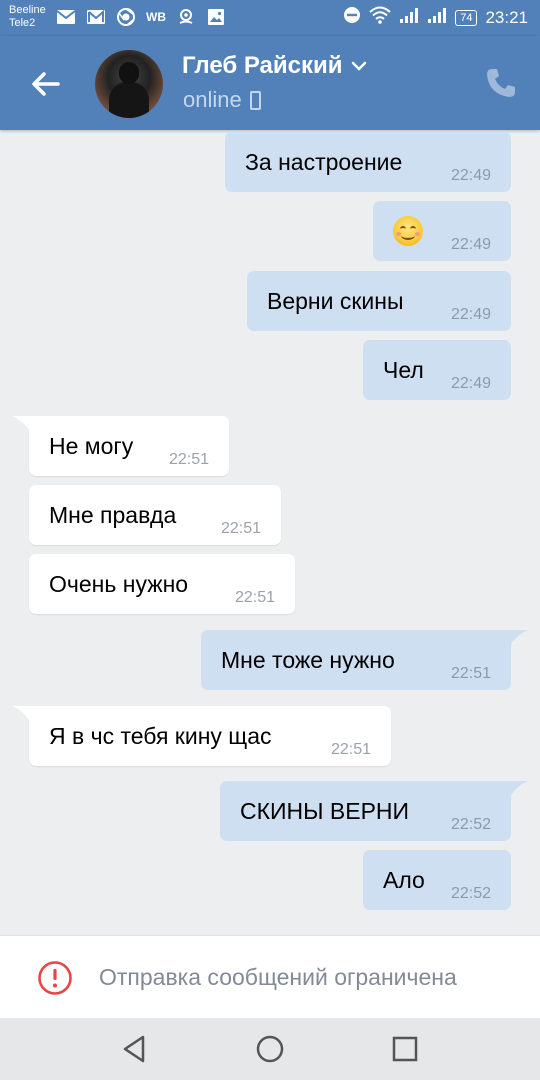 This screenshot has height=1080, width=540. I want to click on wb-icon: WB, so click(156, 17).